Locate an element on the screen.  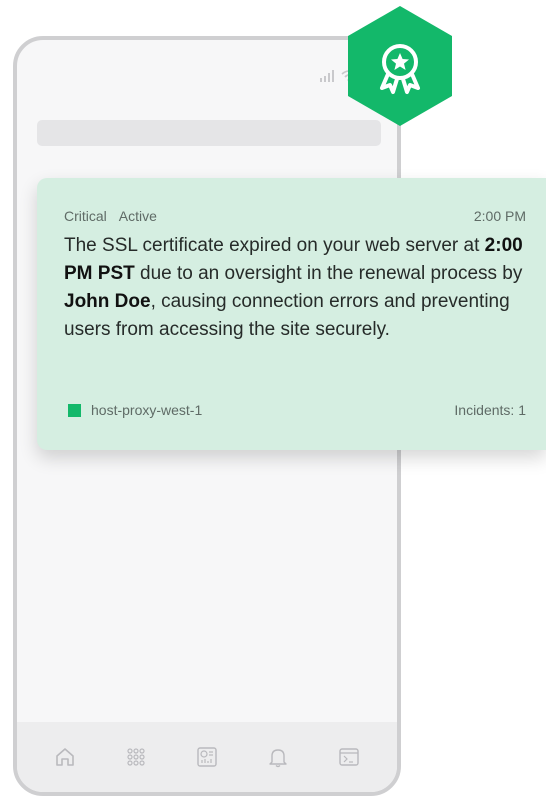
responsible-person: John Doe is located at coordinates (107, 301).